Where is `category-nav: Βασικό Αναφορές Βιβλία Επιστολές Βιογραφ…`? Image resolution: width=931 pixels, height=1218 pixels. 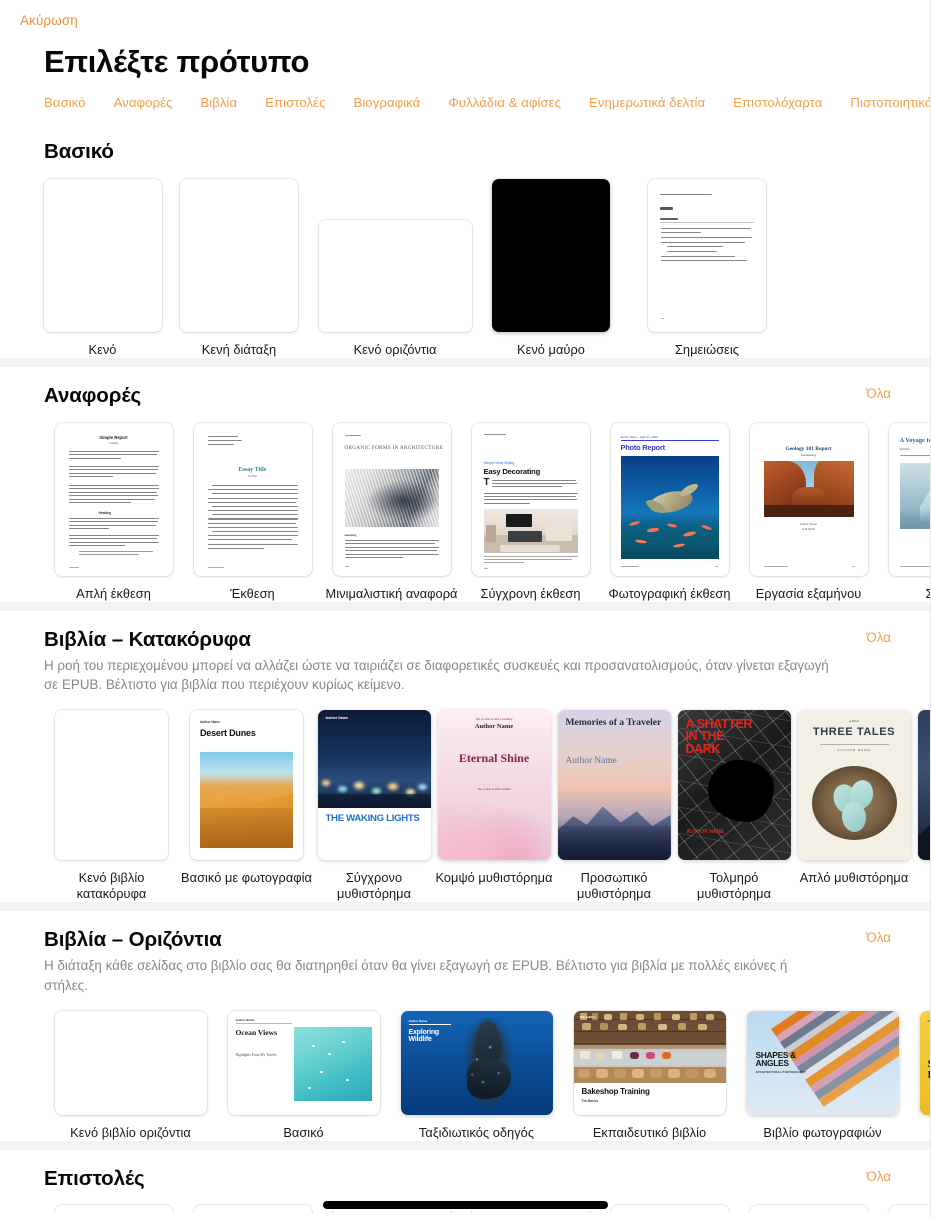
category-nav: Βασικό Αναφορές Βιβλία Επιστολές Βιογραφ… is located at coordinates (465, 102).